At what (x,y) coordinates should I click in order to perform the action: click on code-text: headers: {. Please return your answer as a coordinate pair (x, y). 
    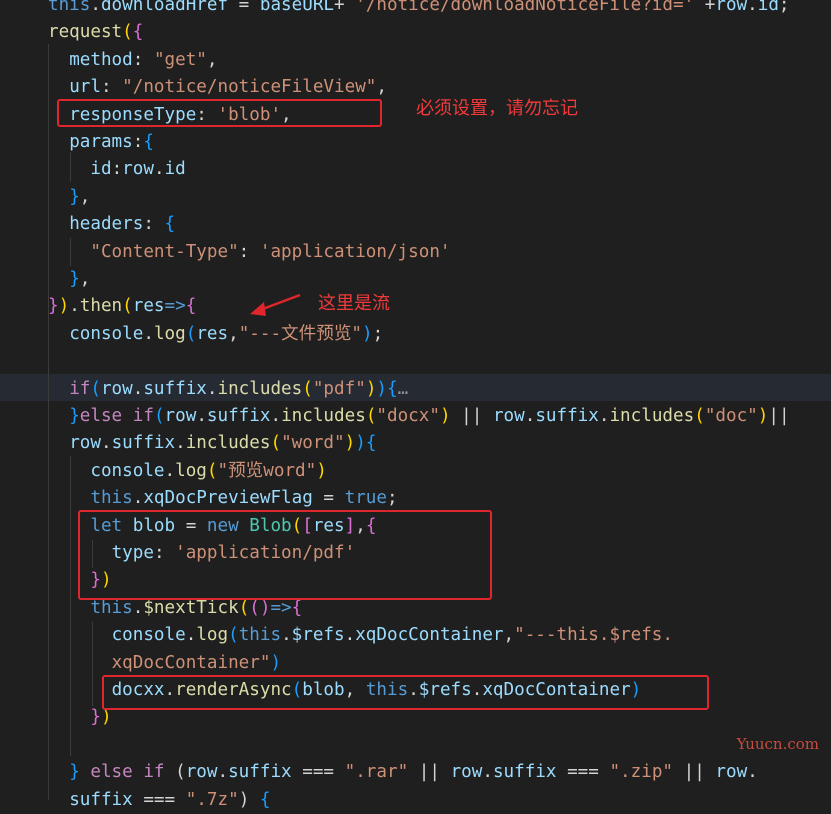
    Looking at the image, I should click on (111, 224).